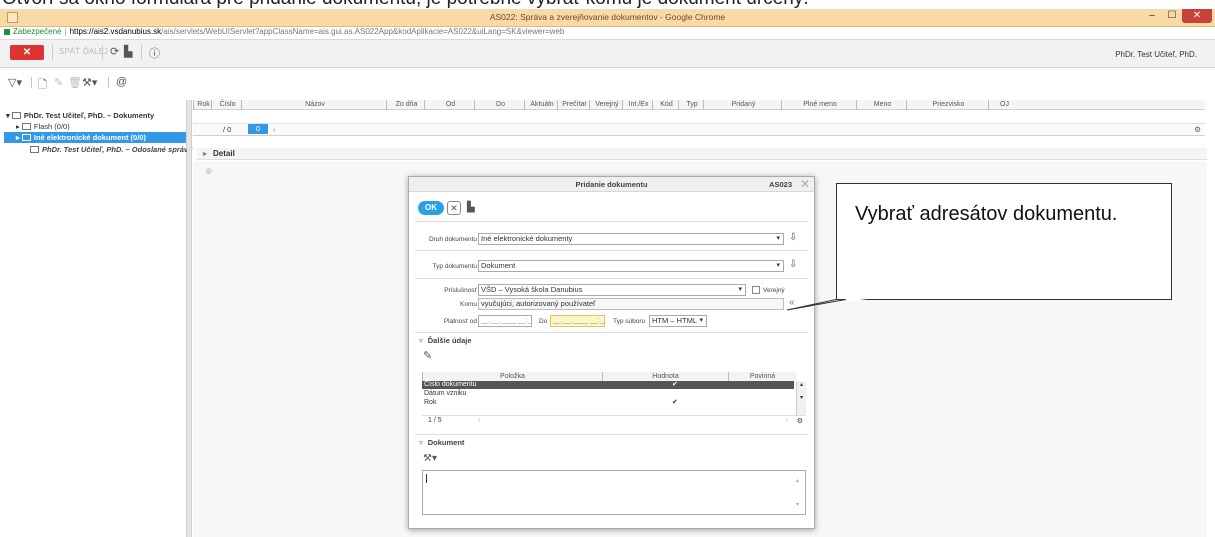 Image resolution: width=1215 pixels, height=537 pixels. Describe the element at coordinates (189, 318) in the screenshot. I see `panel-splitter` at that location.